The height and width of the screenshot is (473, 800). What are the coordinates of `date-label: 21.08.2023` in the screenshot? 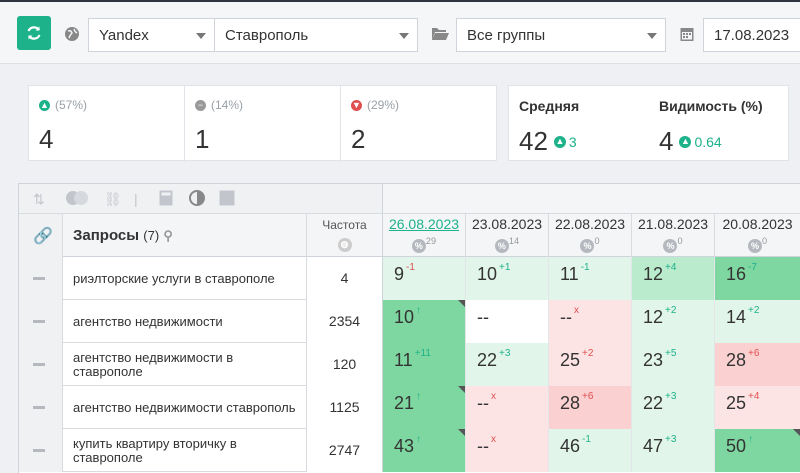 It's located at (673, 224).